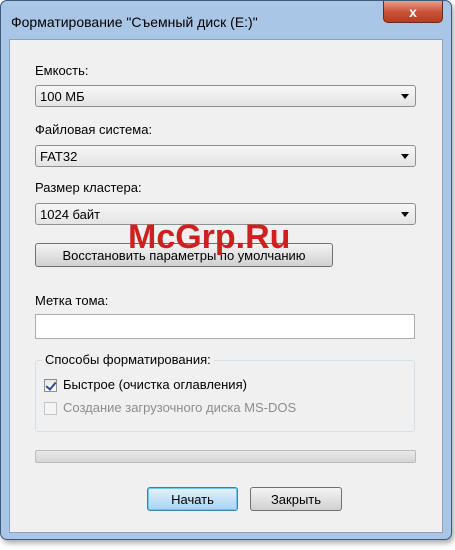  Describe the element at coordinates (225, 214) in the screenshot. I see `cluster-size-select: 1024 байт` at that location.